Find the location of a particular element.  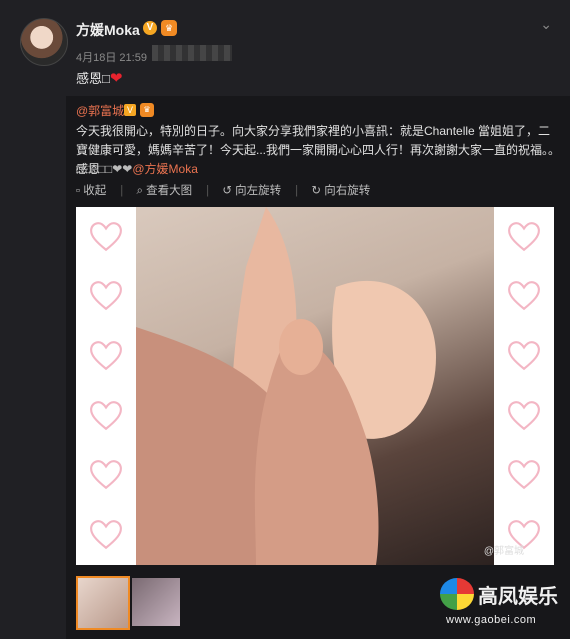

redacted-area is located at coordinates (192, 53).